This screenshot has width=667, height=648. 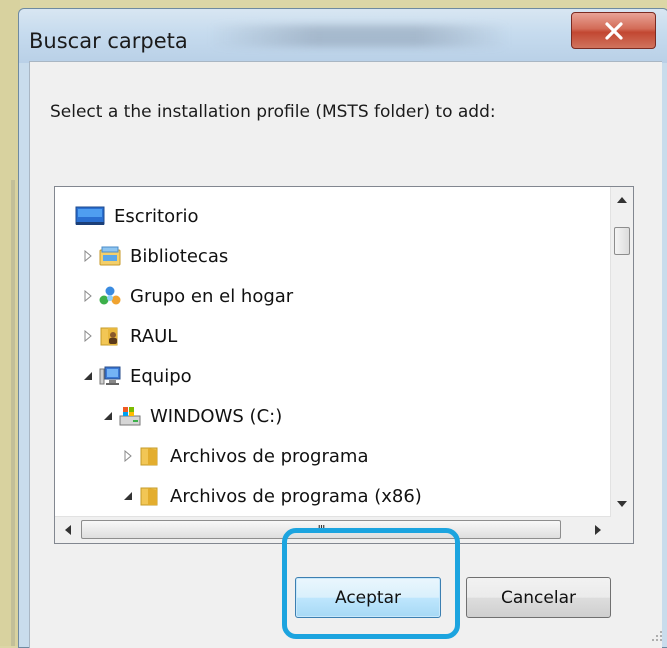 I want to click on tree-item-windows-c: WINDOWS (C:), so click(x=191, y=416).